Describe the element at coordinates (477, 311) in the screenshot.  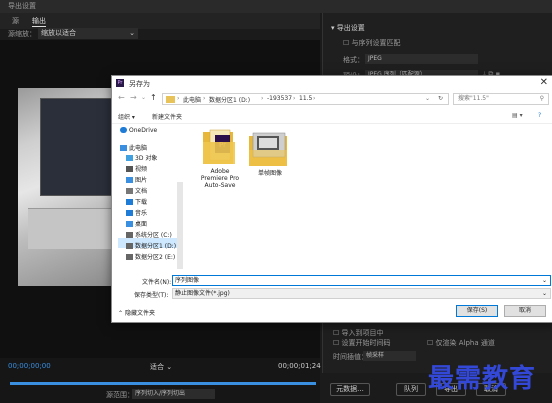
I see `save-button: 保存(S)` at that location.